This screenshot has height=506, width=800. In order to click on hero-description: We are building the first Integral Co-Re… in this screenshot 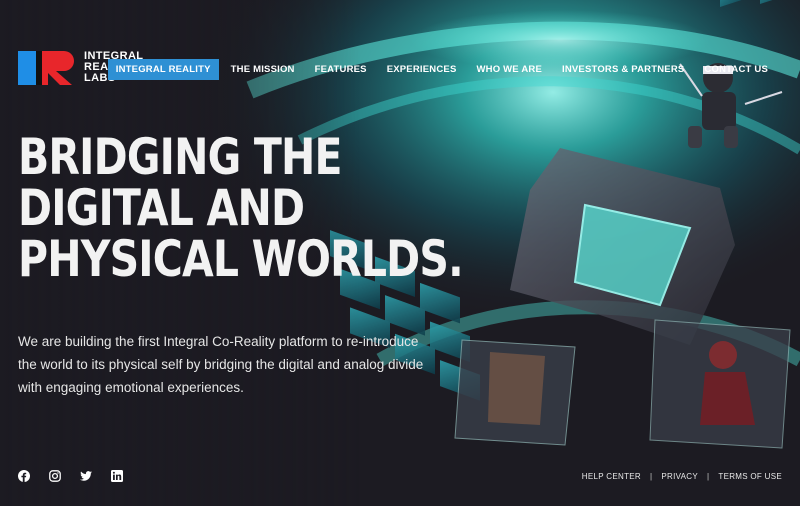, I will do `click(221, 364)`.